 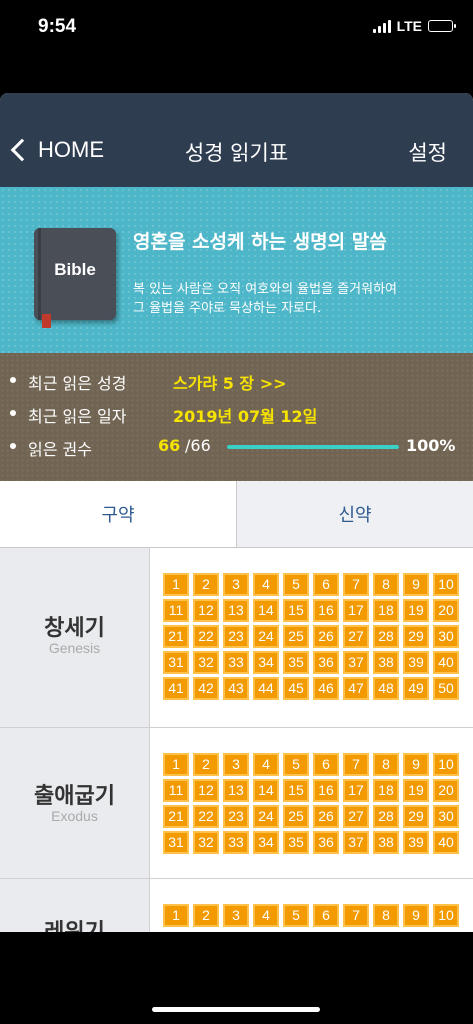 I want to click on chapter-button: 21, so click(x=176, y=636).